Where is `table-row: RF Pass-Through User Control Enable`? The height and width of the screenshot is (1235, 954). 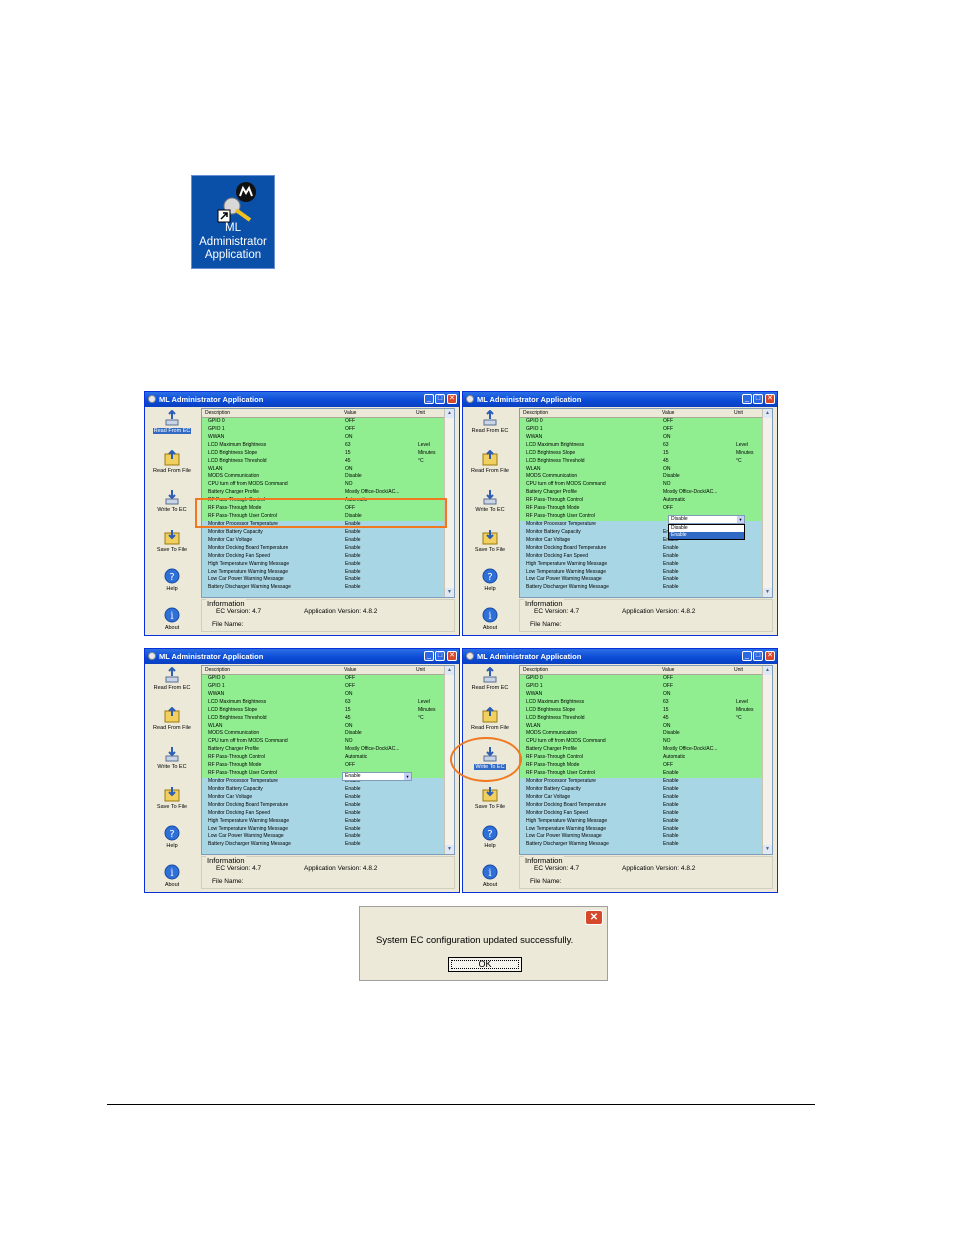
table-row: RF Pass-Through User Control Enable is located at coordinates (641, 774).